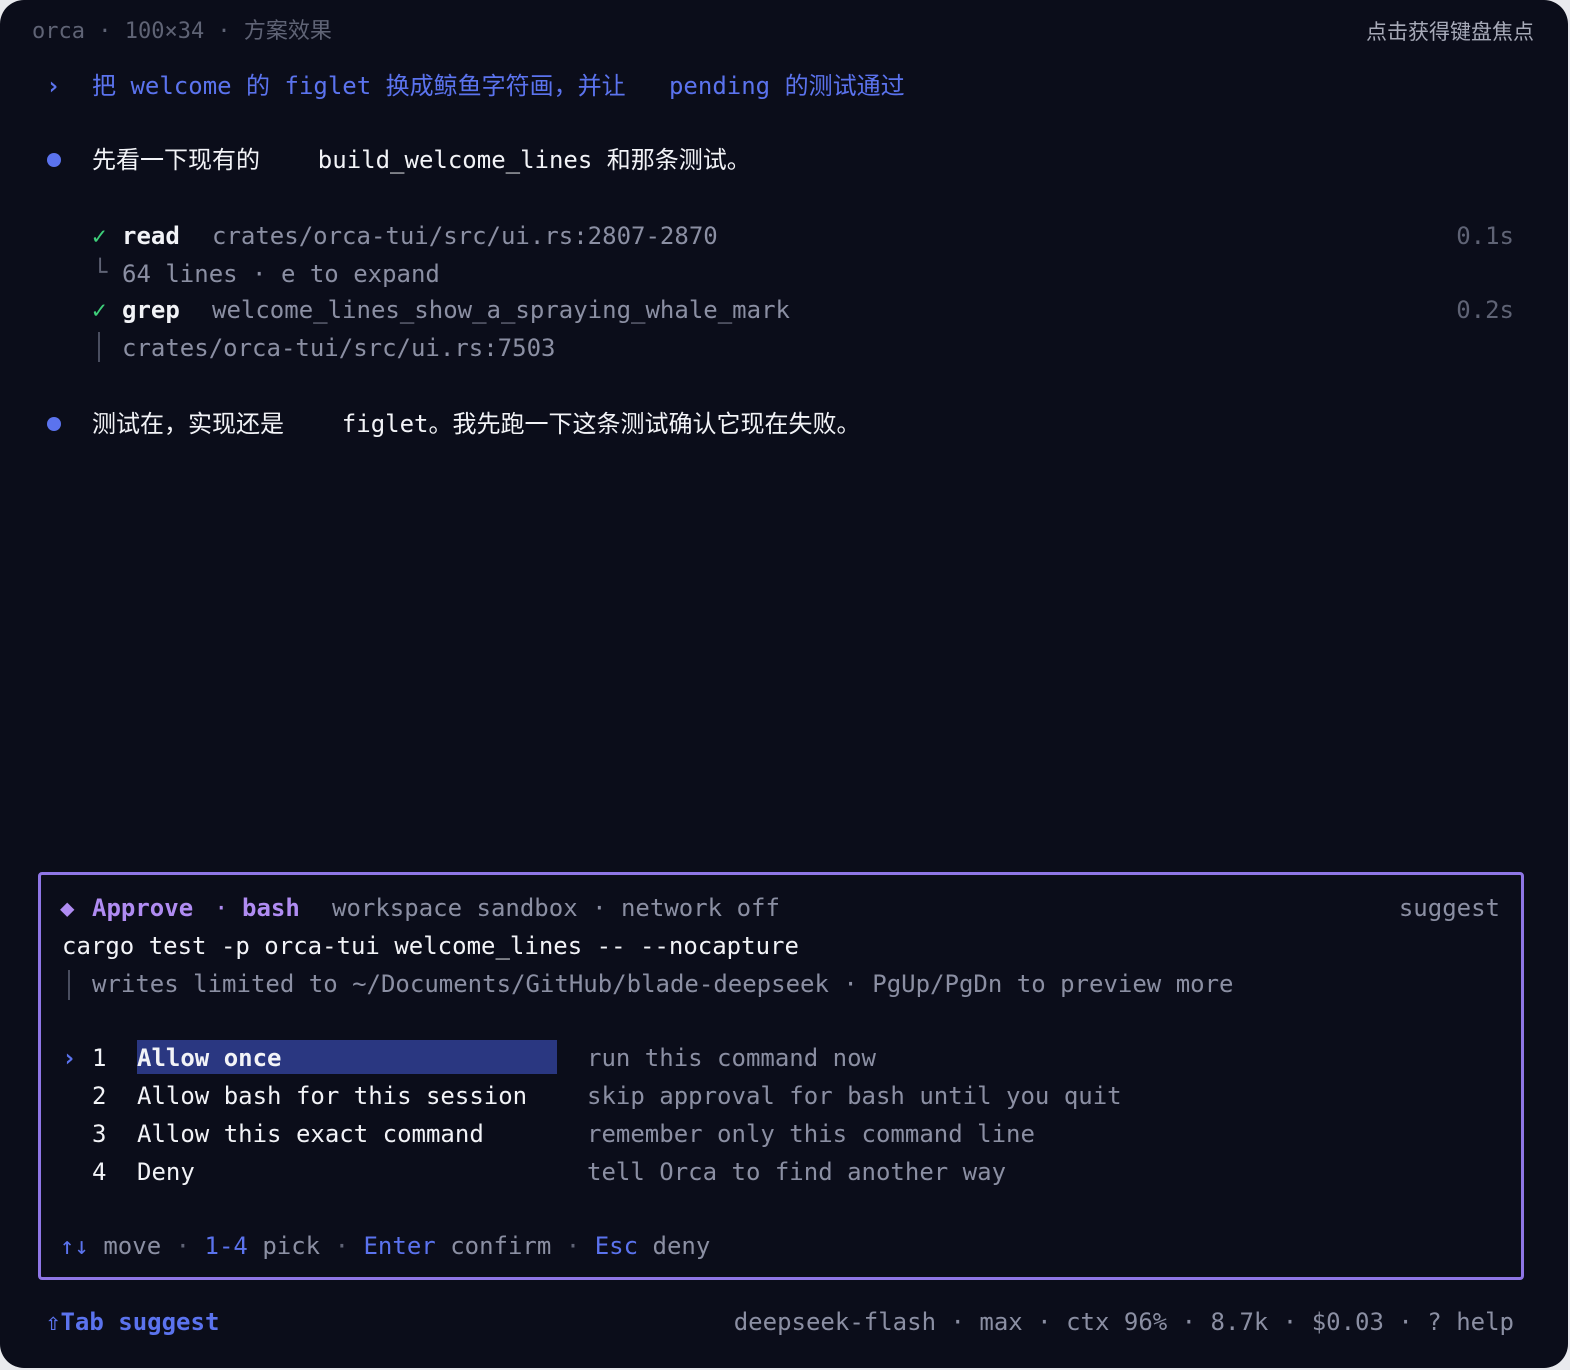 This screenshot has height=1370, width=1570. What do you see at coordinates (811, 1134) in the screenshot?
I see `option-description: remember only this command line` at bounding box center [811, 1134].